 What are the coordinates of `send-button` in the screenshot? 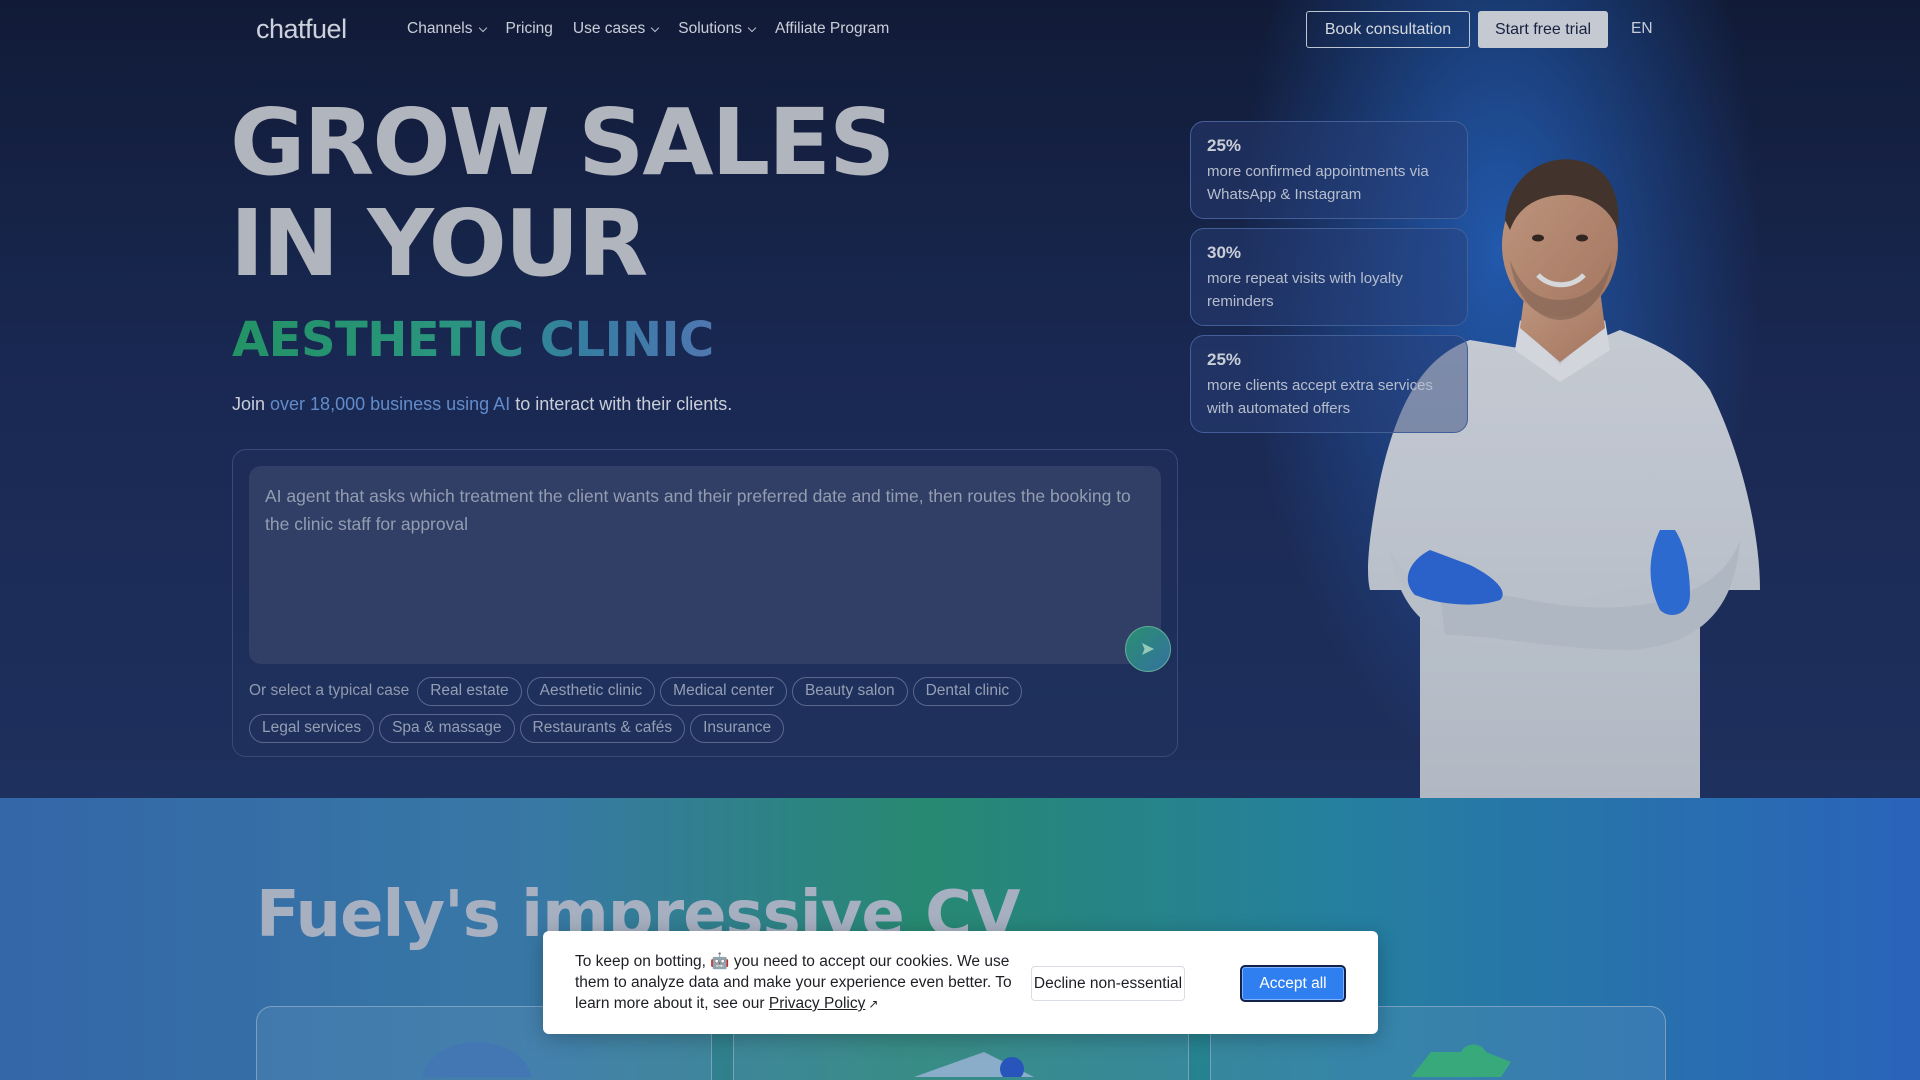 It's located at (1148, 649).